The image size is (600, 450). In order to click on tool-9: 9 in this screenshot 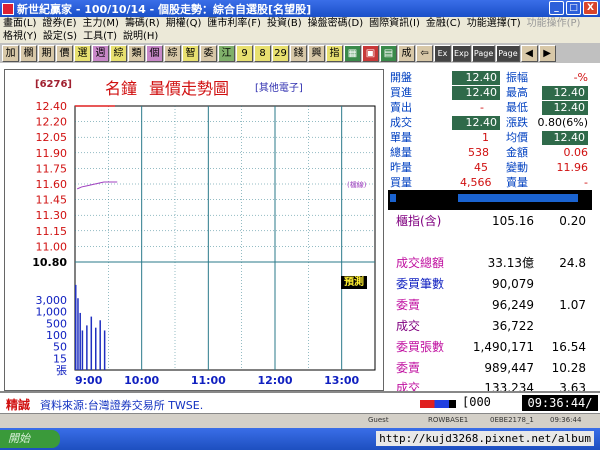, I will do `click(244, 53)`.